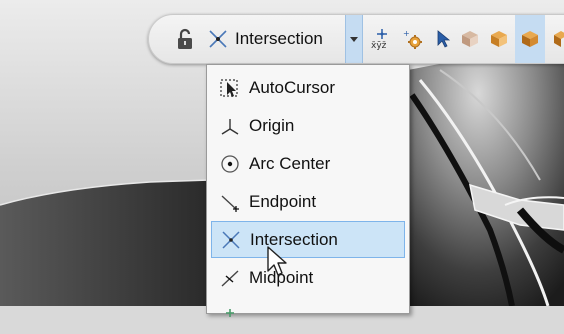  Describe the element at coordinates (272, 125) in the screenshot. I see `menu-item-label: Origin` at that location.